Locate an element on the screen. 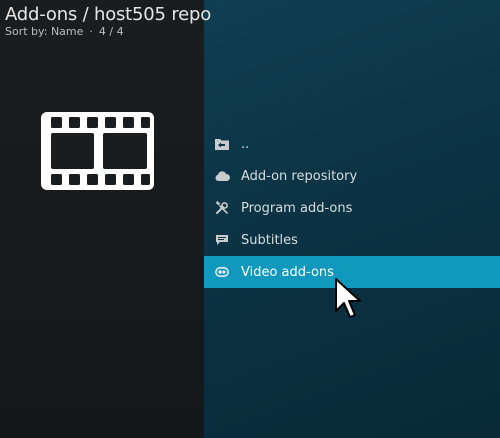  item-count: 4 / 4 is located at coordinates (111, 31).